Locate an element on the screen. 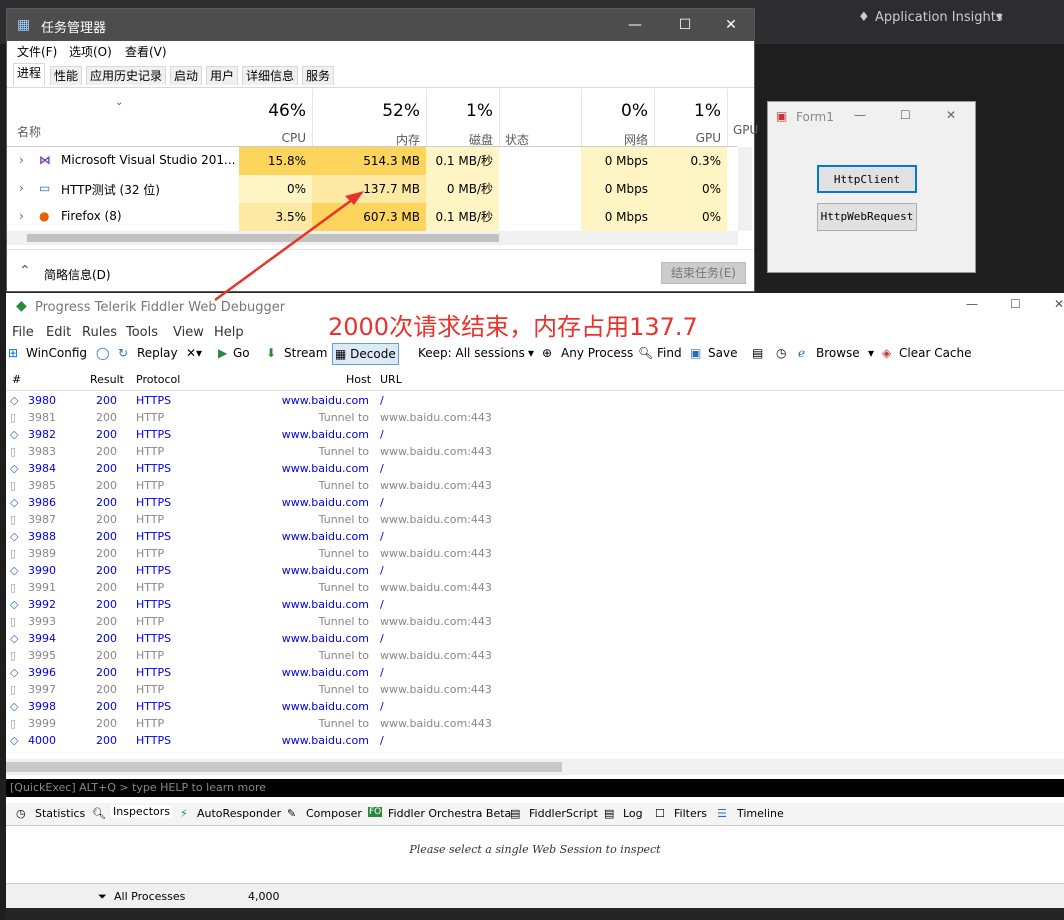 This screenshot has height=920, width=1064. annotation-arrow is located at coordinates (289, 246).